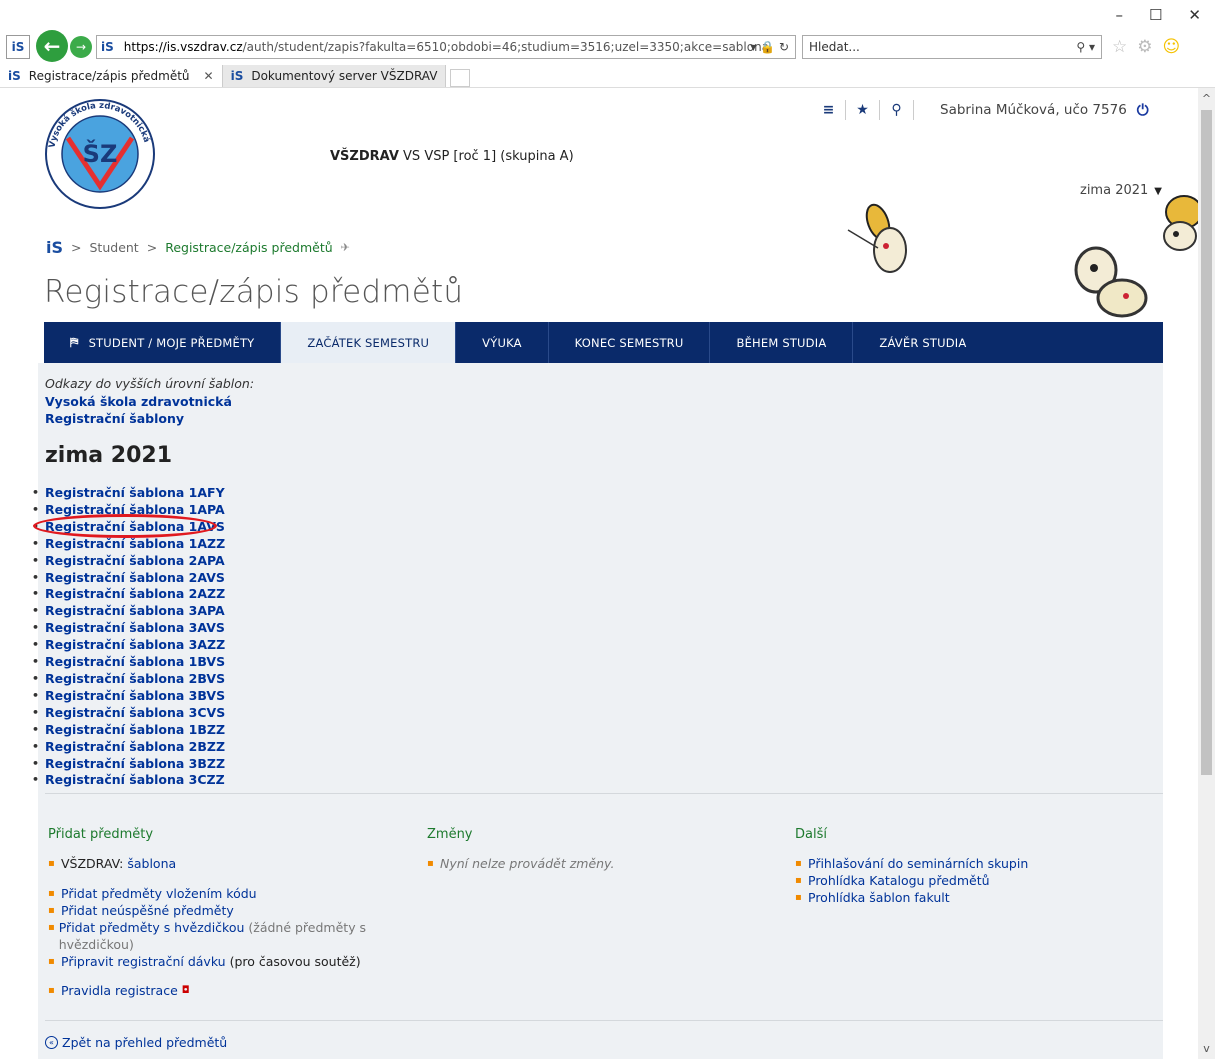 The height and width of the screenshot is (1059, 1215). I want to click on breadcrumb-home-icon: iS, so click(54, 247).